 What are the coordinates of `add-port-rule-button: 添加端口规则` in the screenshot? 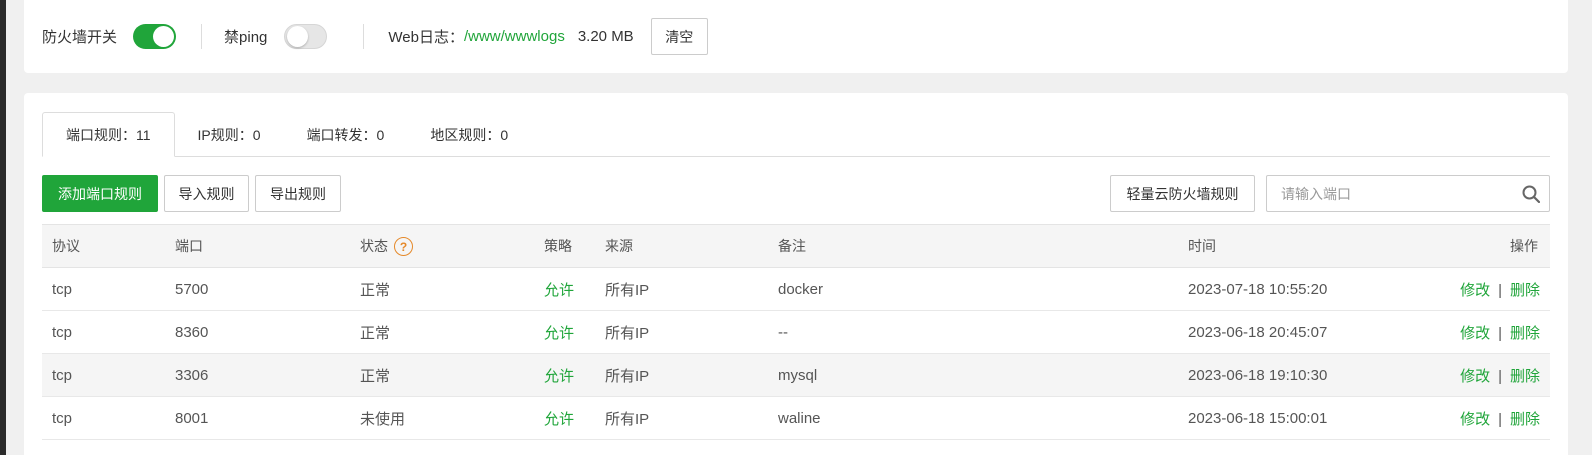 It's located at (100, 193).